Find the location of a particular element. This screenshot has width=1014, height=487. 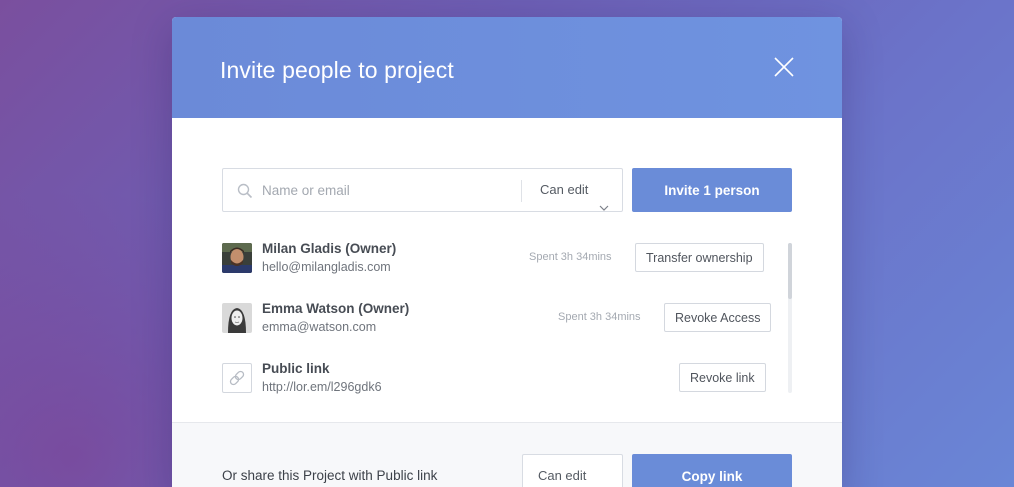

search-icon is located at coordinates (245, 191).